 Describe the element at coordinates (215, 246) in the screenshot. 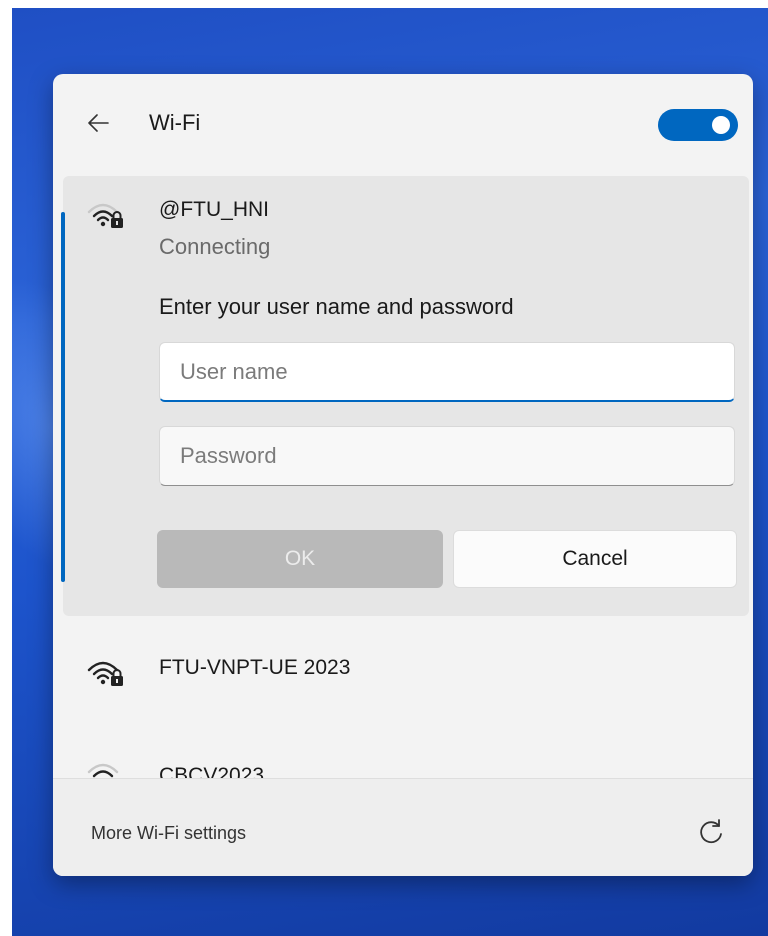

I see `network-status: Connecting` at that location.